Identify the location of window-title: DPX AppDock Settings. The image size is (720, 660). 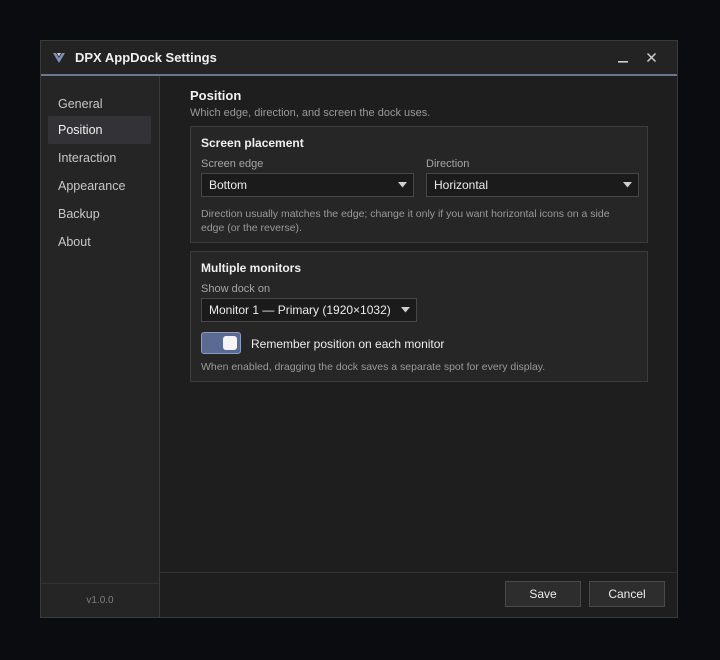
(146, 57).